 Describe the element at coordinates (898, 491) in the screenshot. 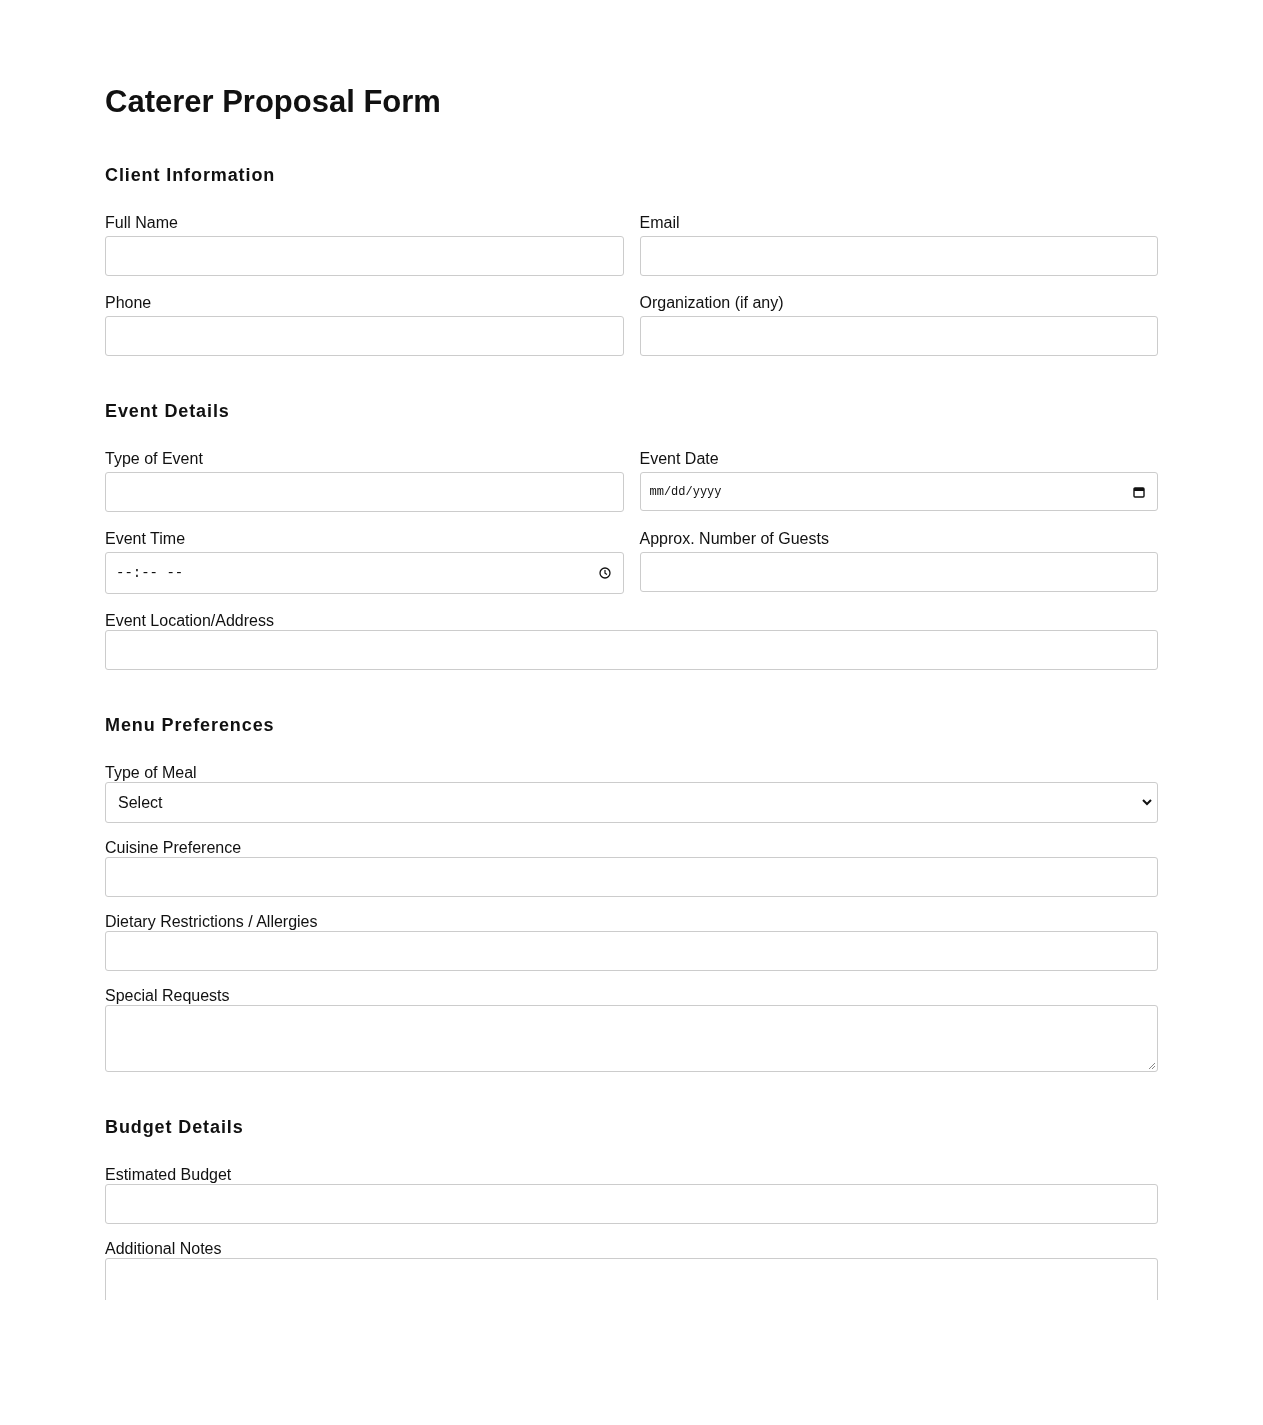

I see `date-input: mm/dd/yyyy` at that location.